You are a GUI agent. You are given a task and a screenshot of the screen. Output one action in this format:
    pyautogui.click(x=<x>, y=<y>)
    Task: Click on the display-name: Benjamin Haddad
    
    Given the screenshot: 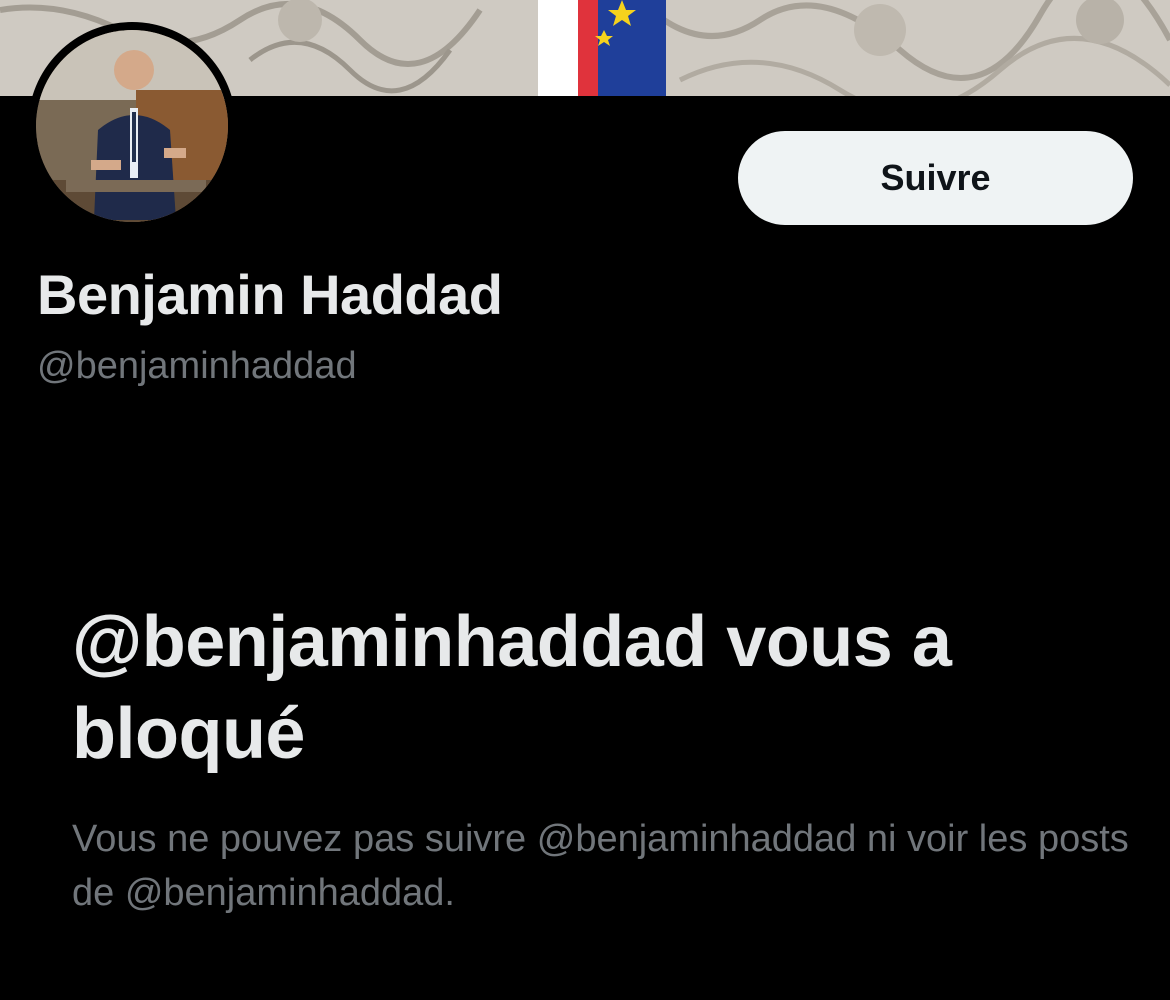 What is the action you would take?
    pyautogui.click(x=270, y=294)
    